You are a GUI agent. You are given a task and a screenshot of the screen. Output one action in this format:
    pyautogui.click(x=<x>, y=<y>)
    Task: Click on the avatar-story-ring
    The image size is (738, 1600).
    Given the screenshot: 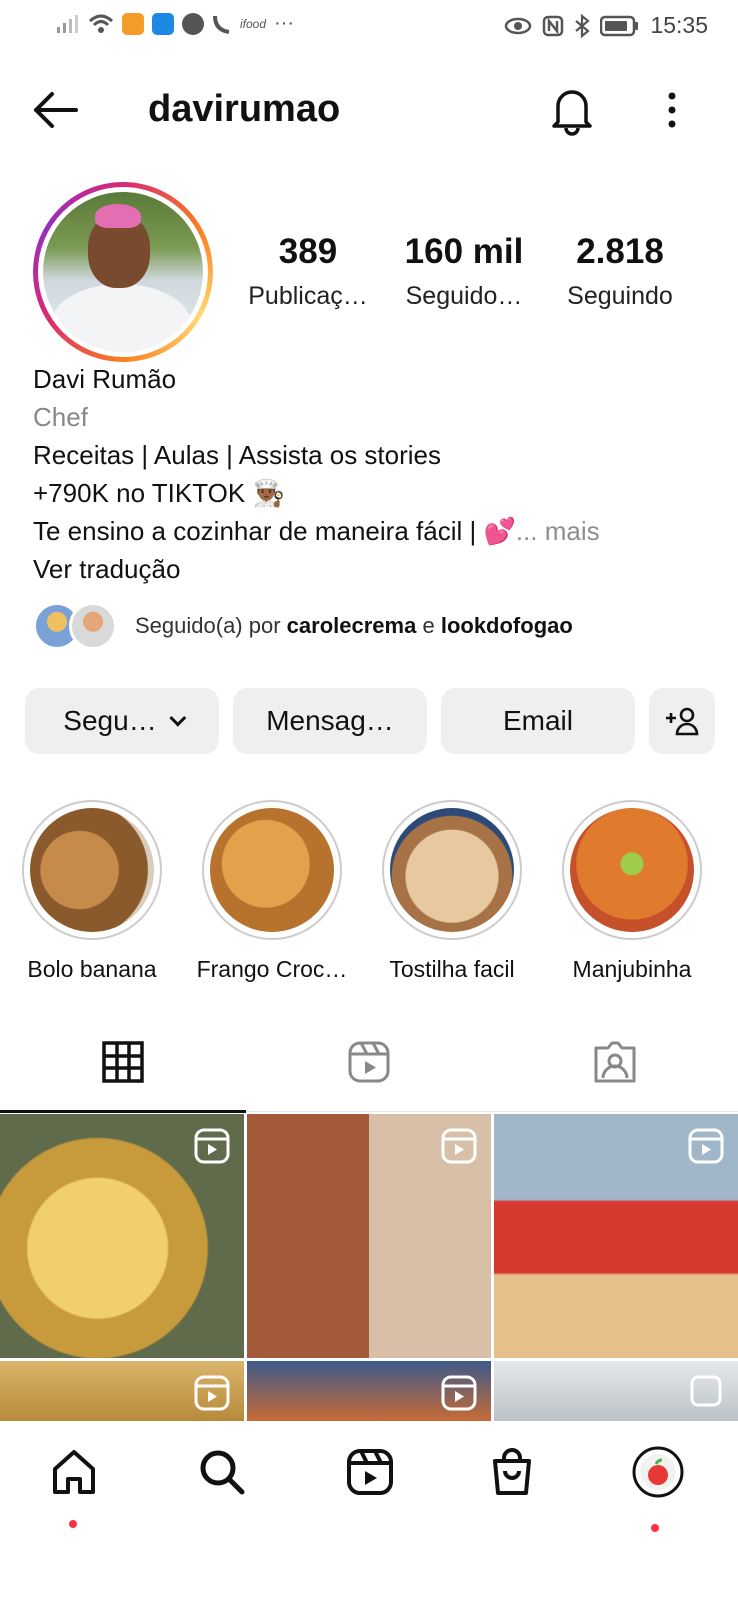 What is the action you would take?
    pyautogui.click(x=123, y=272)
    